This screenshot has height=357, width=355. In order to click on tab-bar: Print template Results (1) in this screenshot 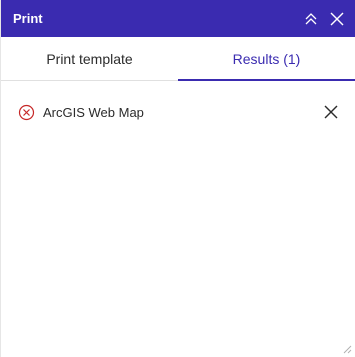, I will do `click(178, 59)`.